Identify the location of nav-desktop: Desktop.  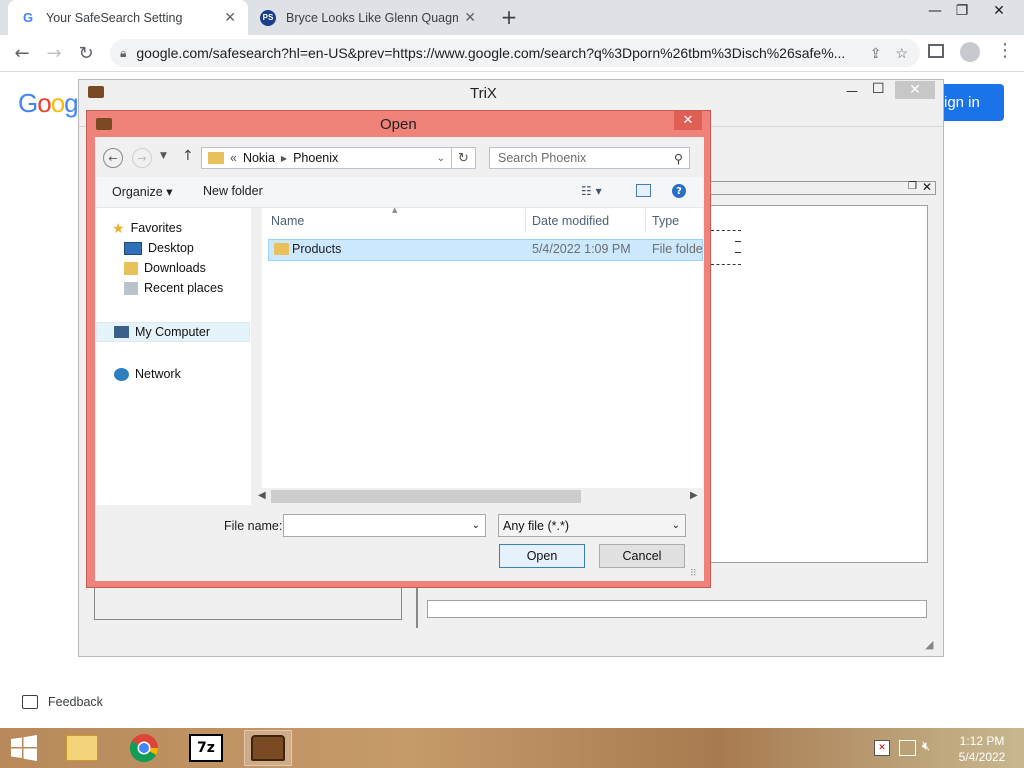
(167, 248).